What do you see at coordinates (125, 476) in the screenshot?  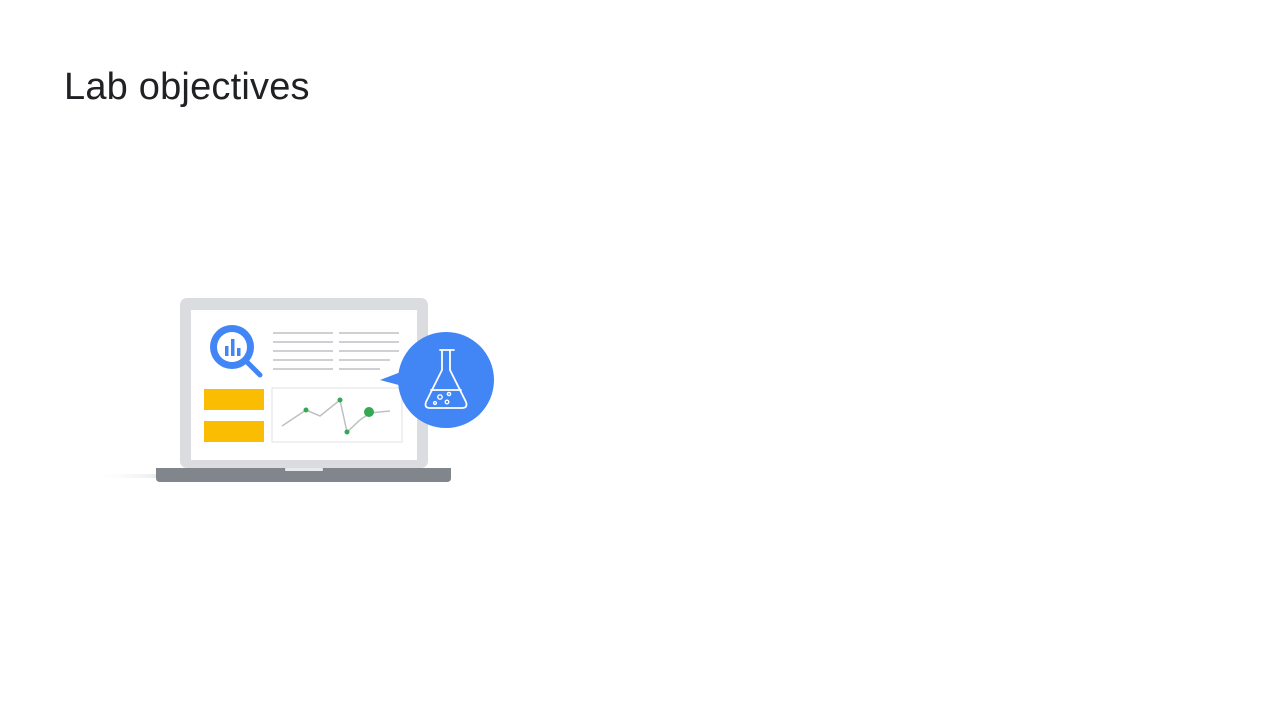 I see `floor-shadow` at bounding box center [125, 476].